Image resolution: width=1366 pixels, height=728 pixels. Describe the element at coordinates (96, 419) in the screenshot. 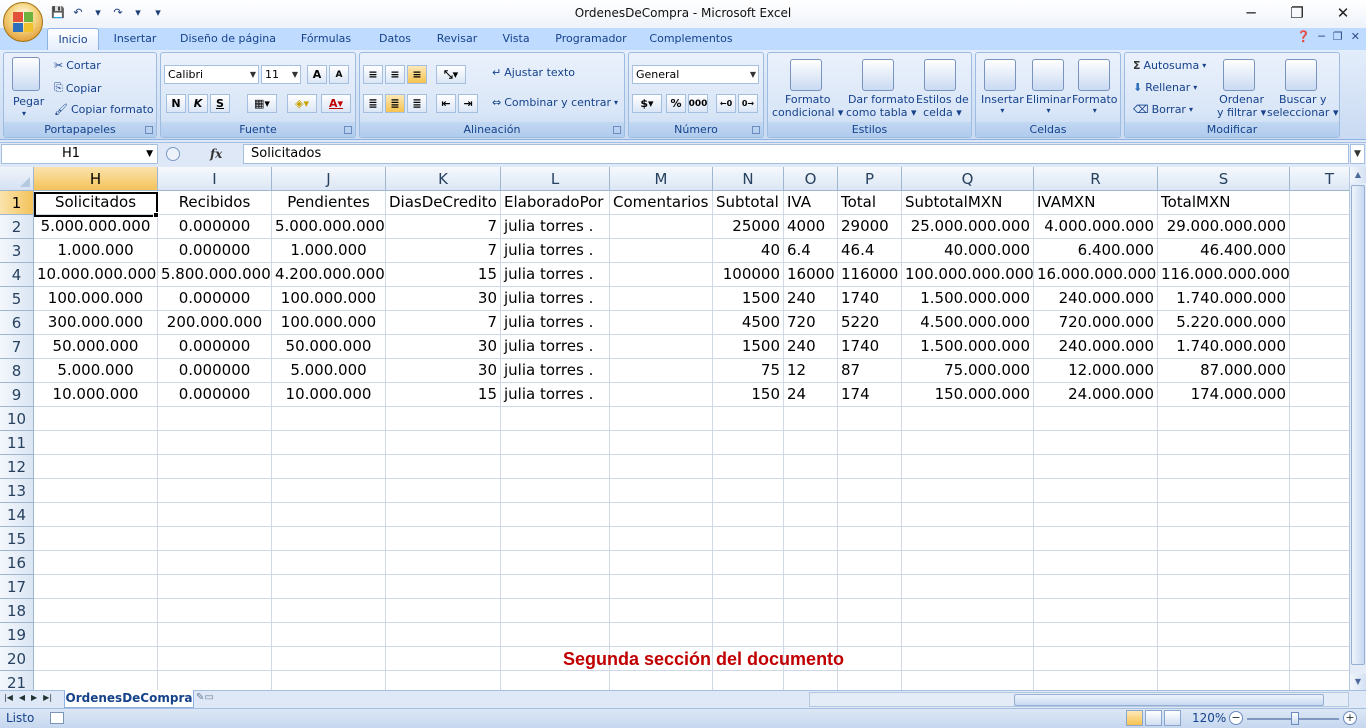

I see `cell-h10` at that location.